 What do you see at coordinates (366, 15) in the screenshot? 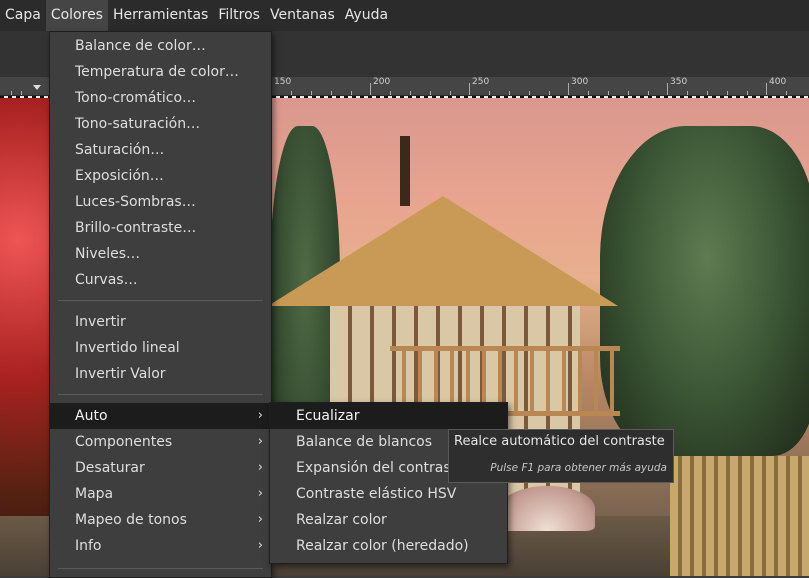
I see `menu-ayuda: Ayuda` at bounding box center [366, 15].